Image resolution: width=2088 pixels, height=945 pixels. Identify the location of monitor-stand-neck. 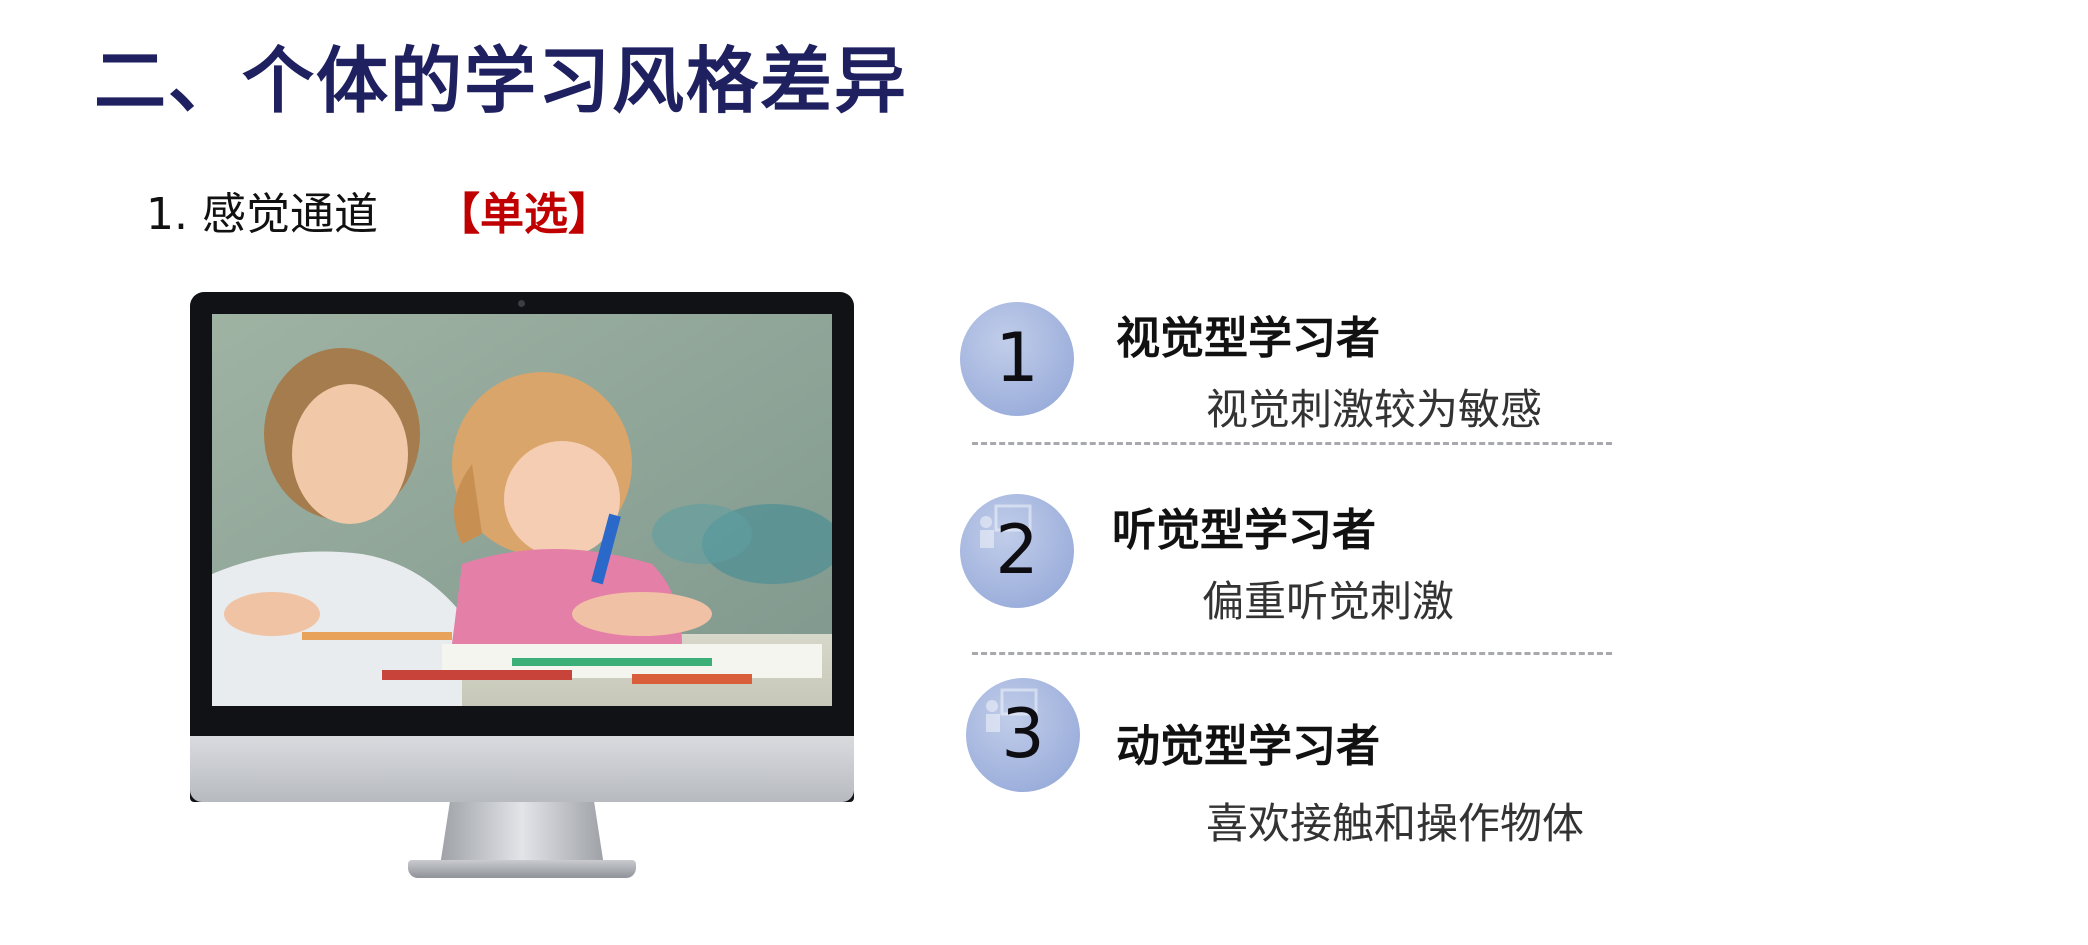
(522, 834).